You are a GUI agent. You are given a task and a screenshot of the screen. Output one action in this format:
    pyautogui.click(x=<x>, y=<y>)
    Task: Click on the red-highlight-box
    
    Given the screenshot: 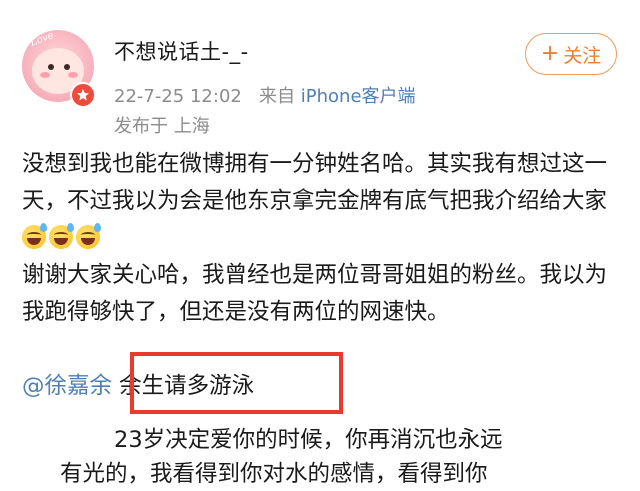 What is the action you would take?
    pyautogui.click(x=236, y=383)
    